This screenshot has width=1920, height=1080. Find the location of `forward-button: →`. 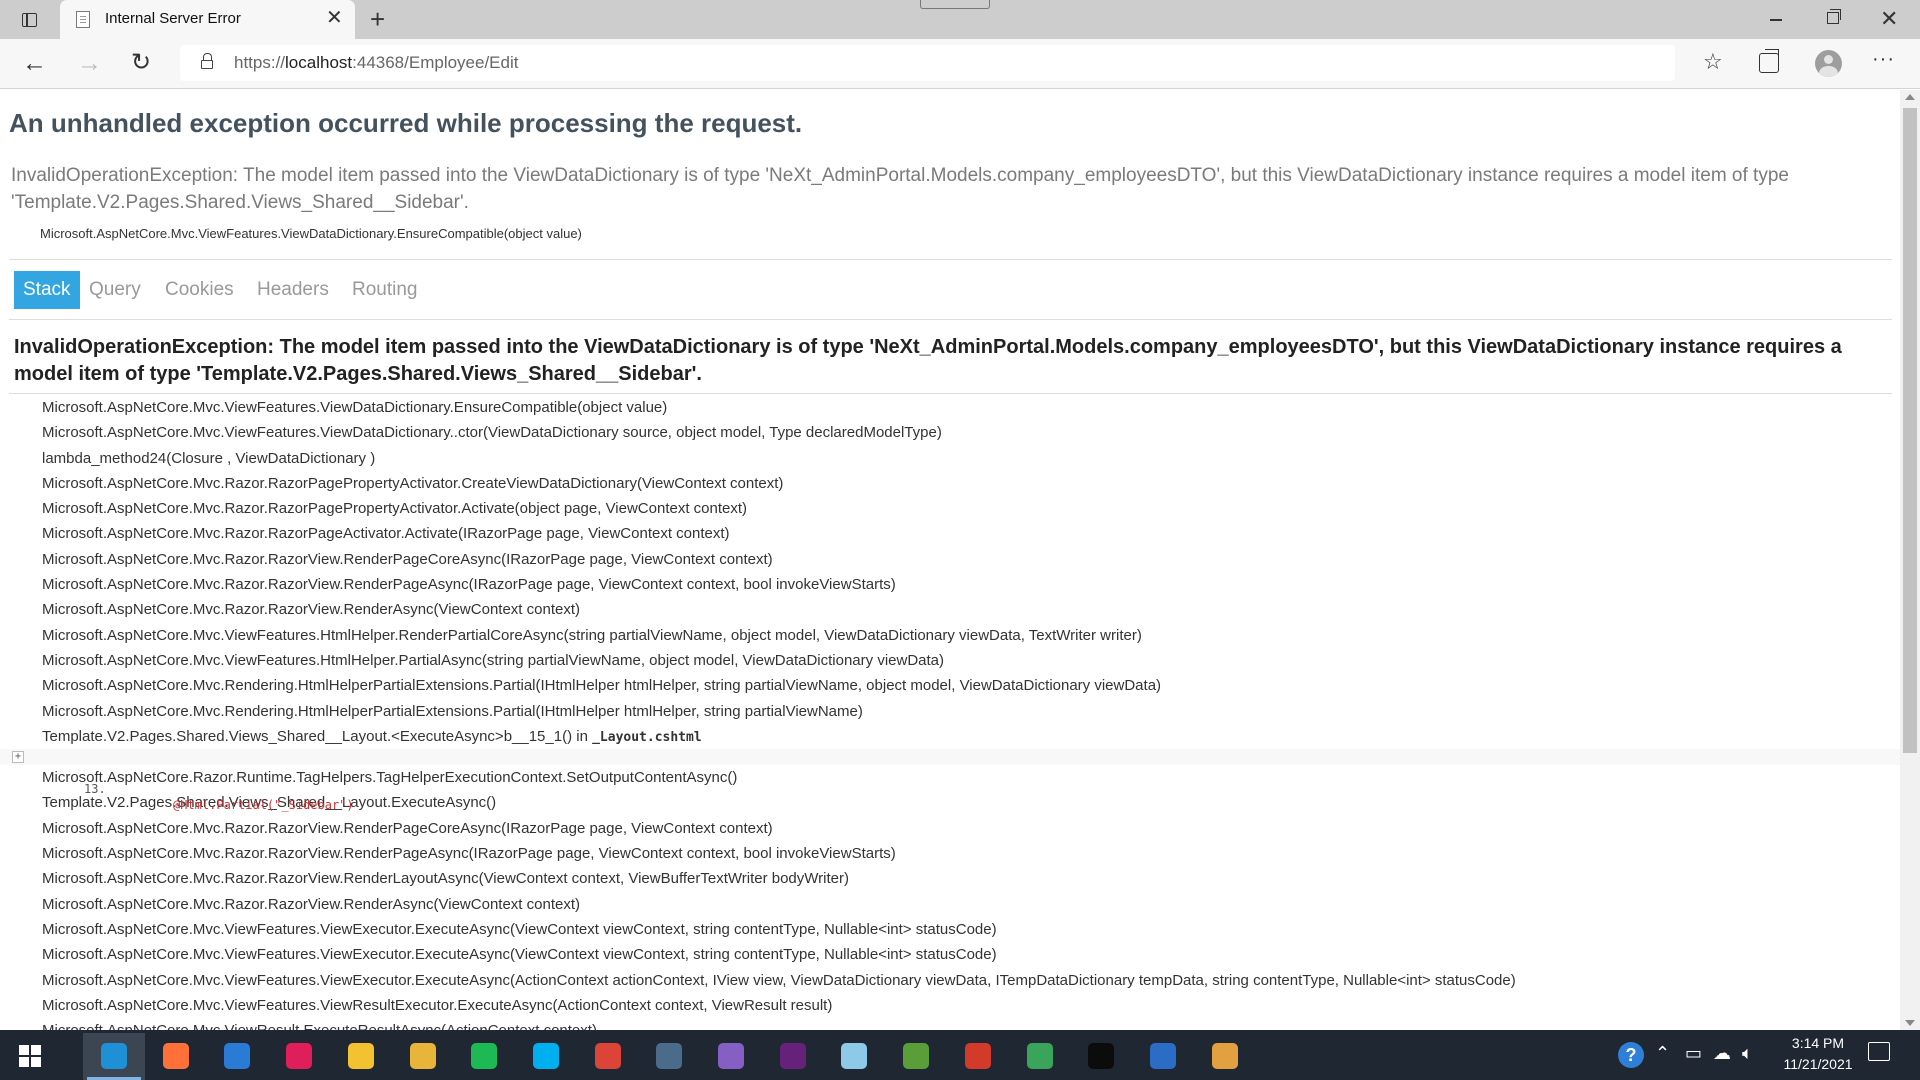

forward-button: → is located at coordinates (89, 63).